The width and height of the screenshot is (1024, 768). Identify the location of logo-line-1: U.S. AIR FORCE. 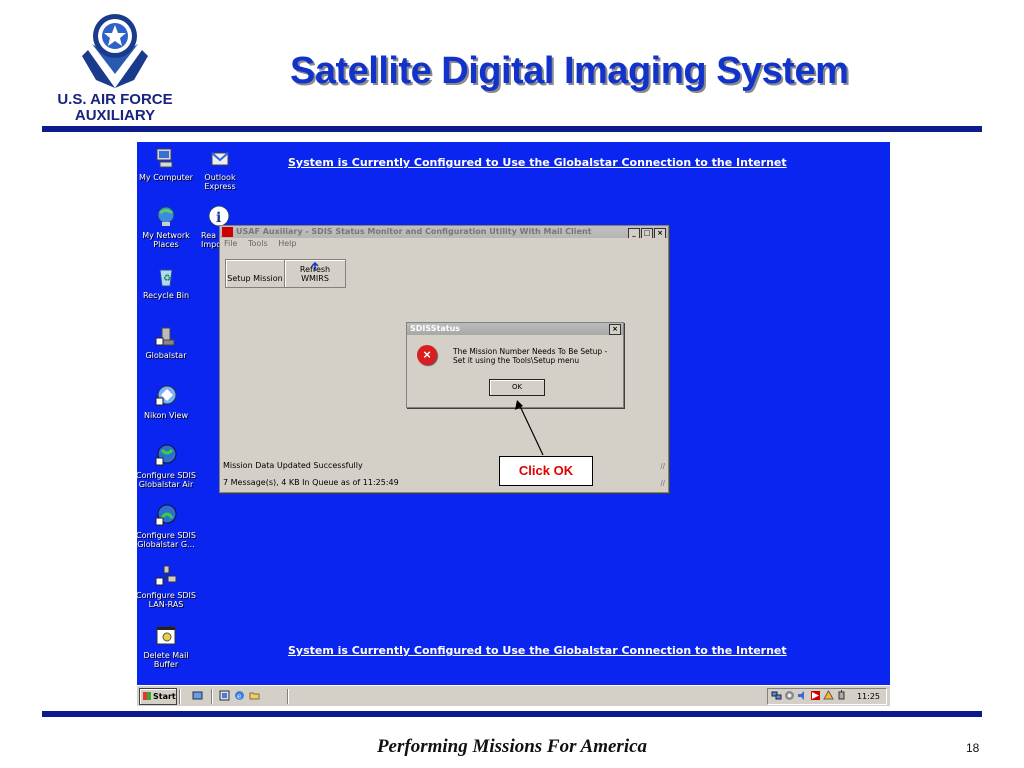
(115, 99).